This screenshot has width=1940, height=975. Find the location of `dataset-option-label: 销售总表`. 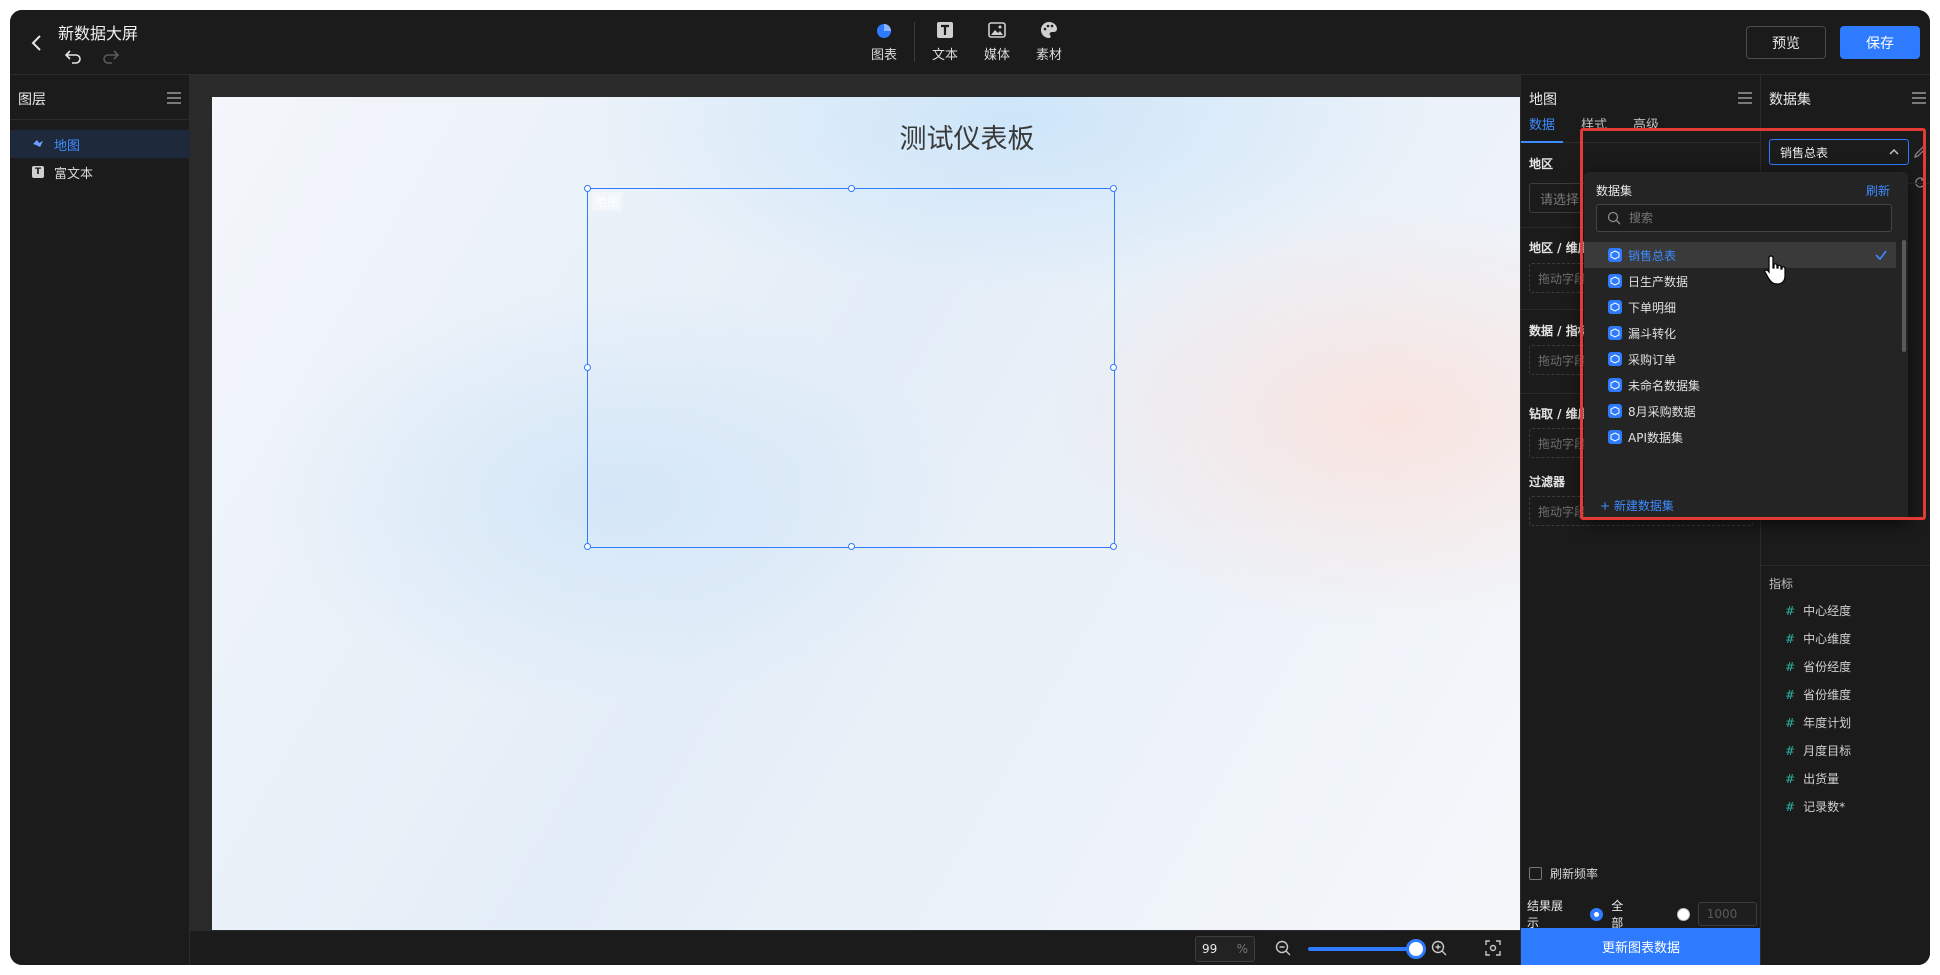

dataset-option-label: 销售总表 is located at coordinates (1652, 255).